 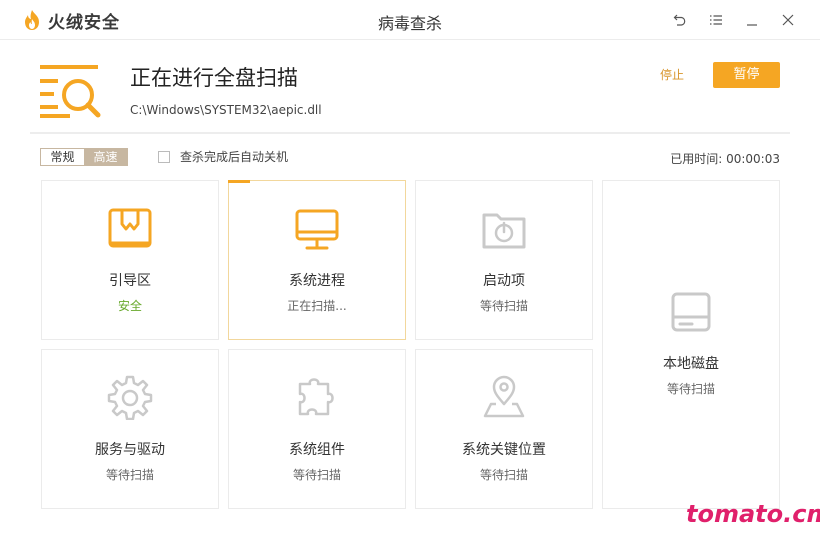 What do you see at coordinates (130, 281) in the screenshot?
I see `card-name: 引导区` at bounding box center [130, 281].